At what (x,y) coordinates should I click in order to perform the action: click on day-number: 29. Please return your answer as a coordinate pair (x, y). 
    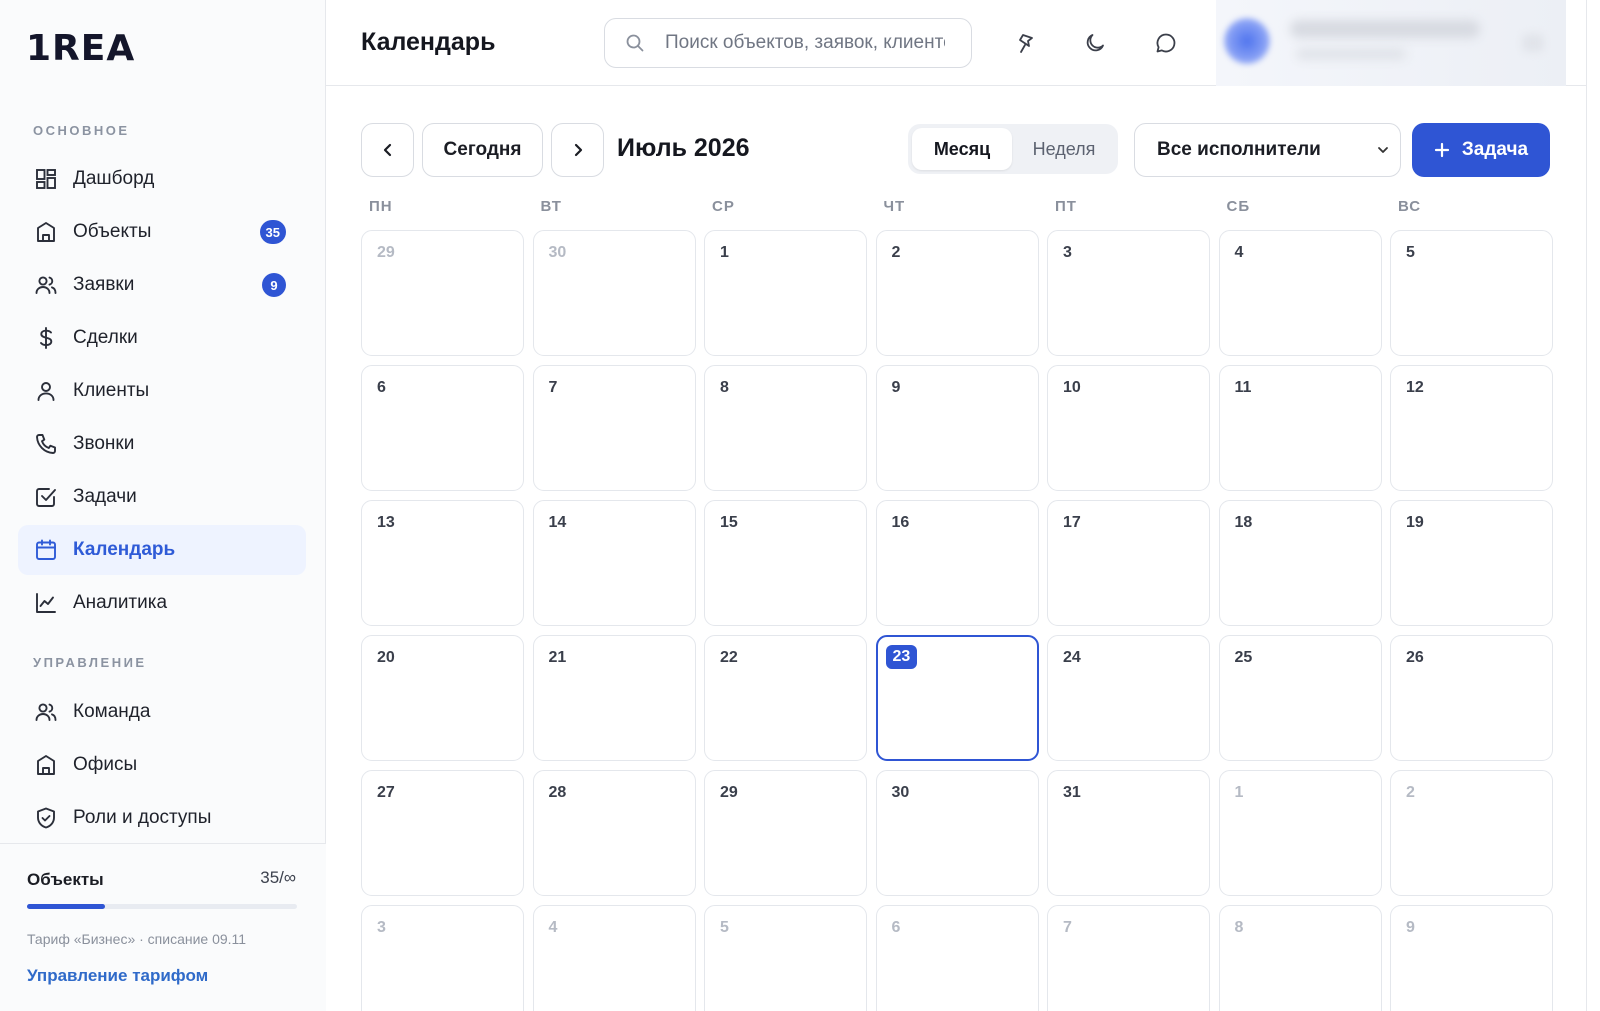
    Looking at the image, I should click on (729, 792).